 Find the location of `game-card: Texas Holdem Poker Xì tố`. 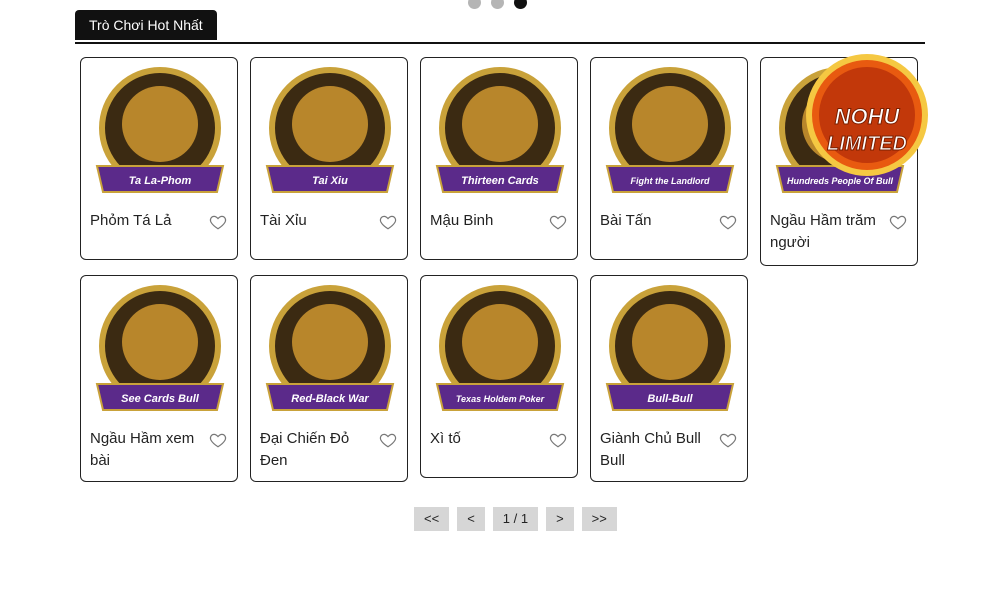

game-card: Texas Holdem Poker Xì tố is located at coordinates (499, 376).